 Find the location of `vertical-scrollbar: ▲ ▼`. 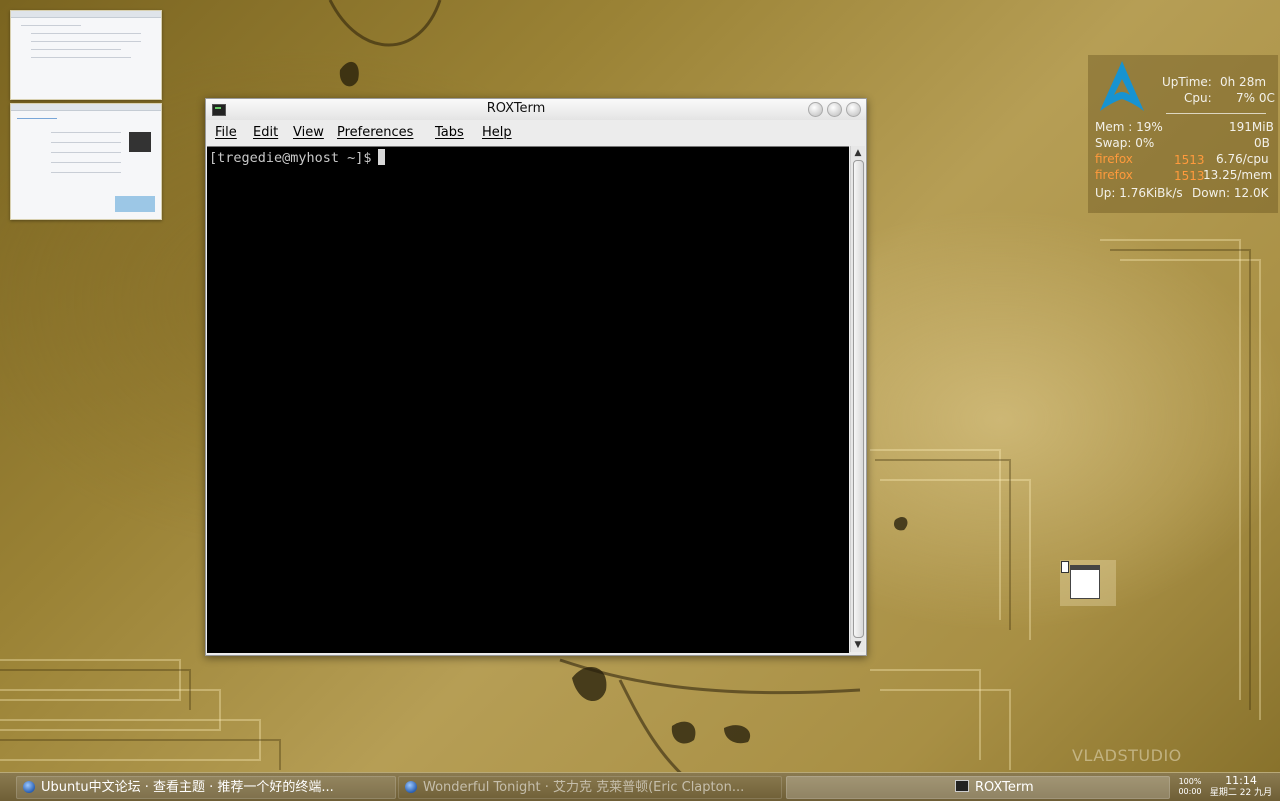

vertical-scrollbar: ▲ ▼ is located at coordinates (857, 399).